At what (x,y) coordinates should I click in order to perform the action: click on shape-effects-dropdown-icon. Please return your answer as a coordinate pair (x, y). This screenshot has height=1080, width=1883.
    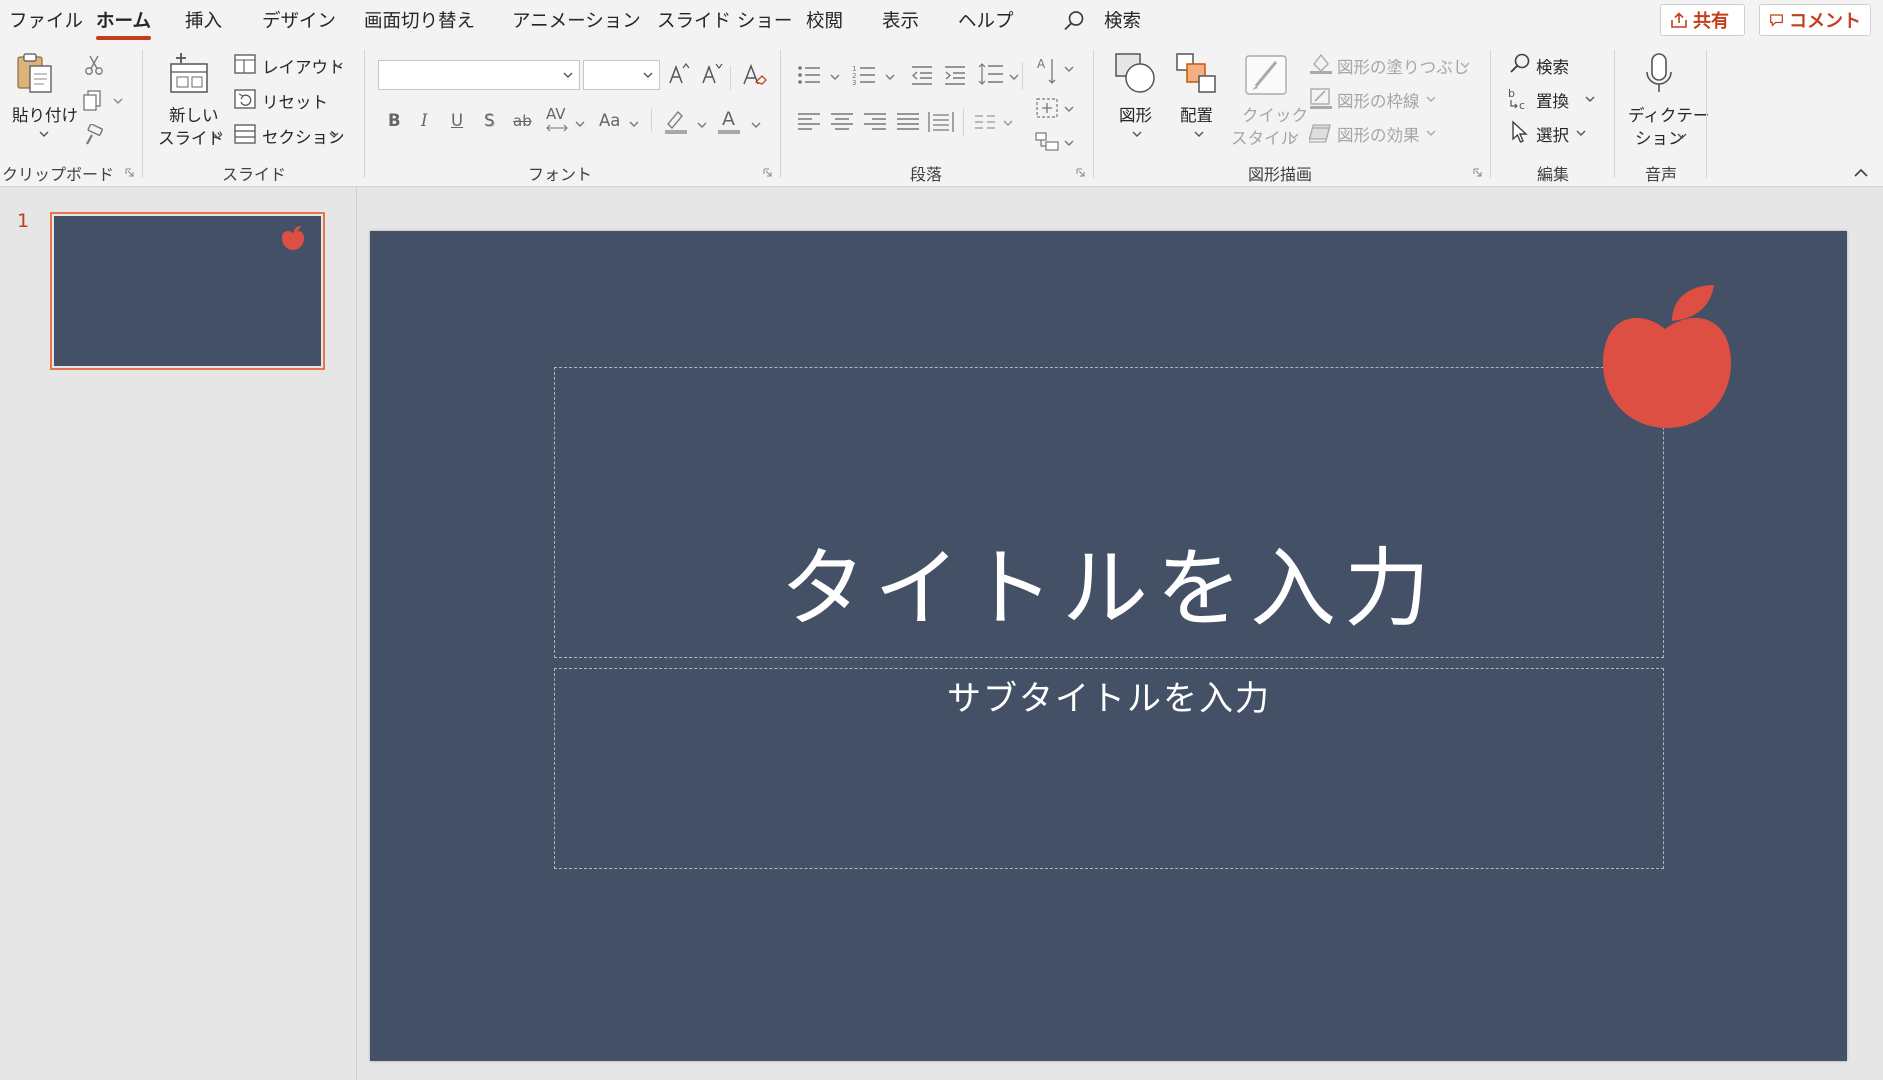
    Looking at the image, I should click on (1431, 133).